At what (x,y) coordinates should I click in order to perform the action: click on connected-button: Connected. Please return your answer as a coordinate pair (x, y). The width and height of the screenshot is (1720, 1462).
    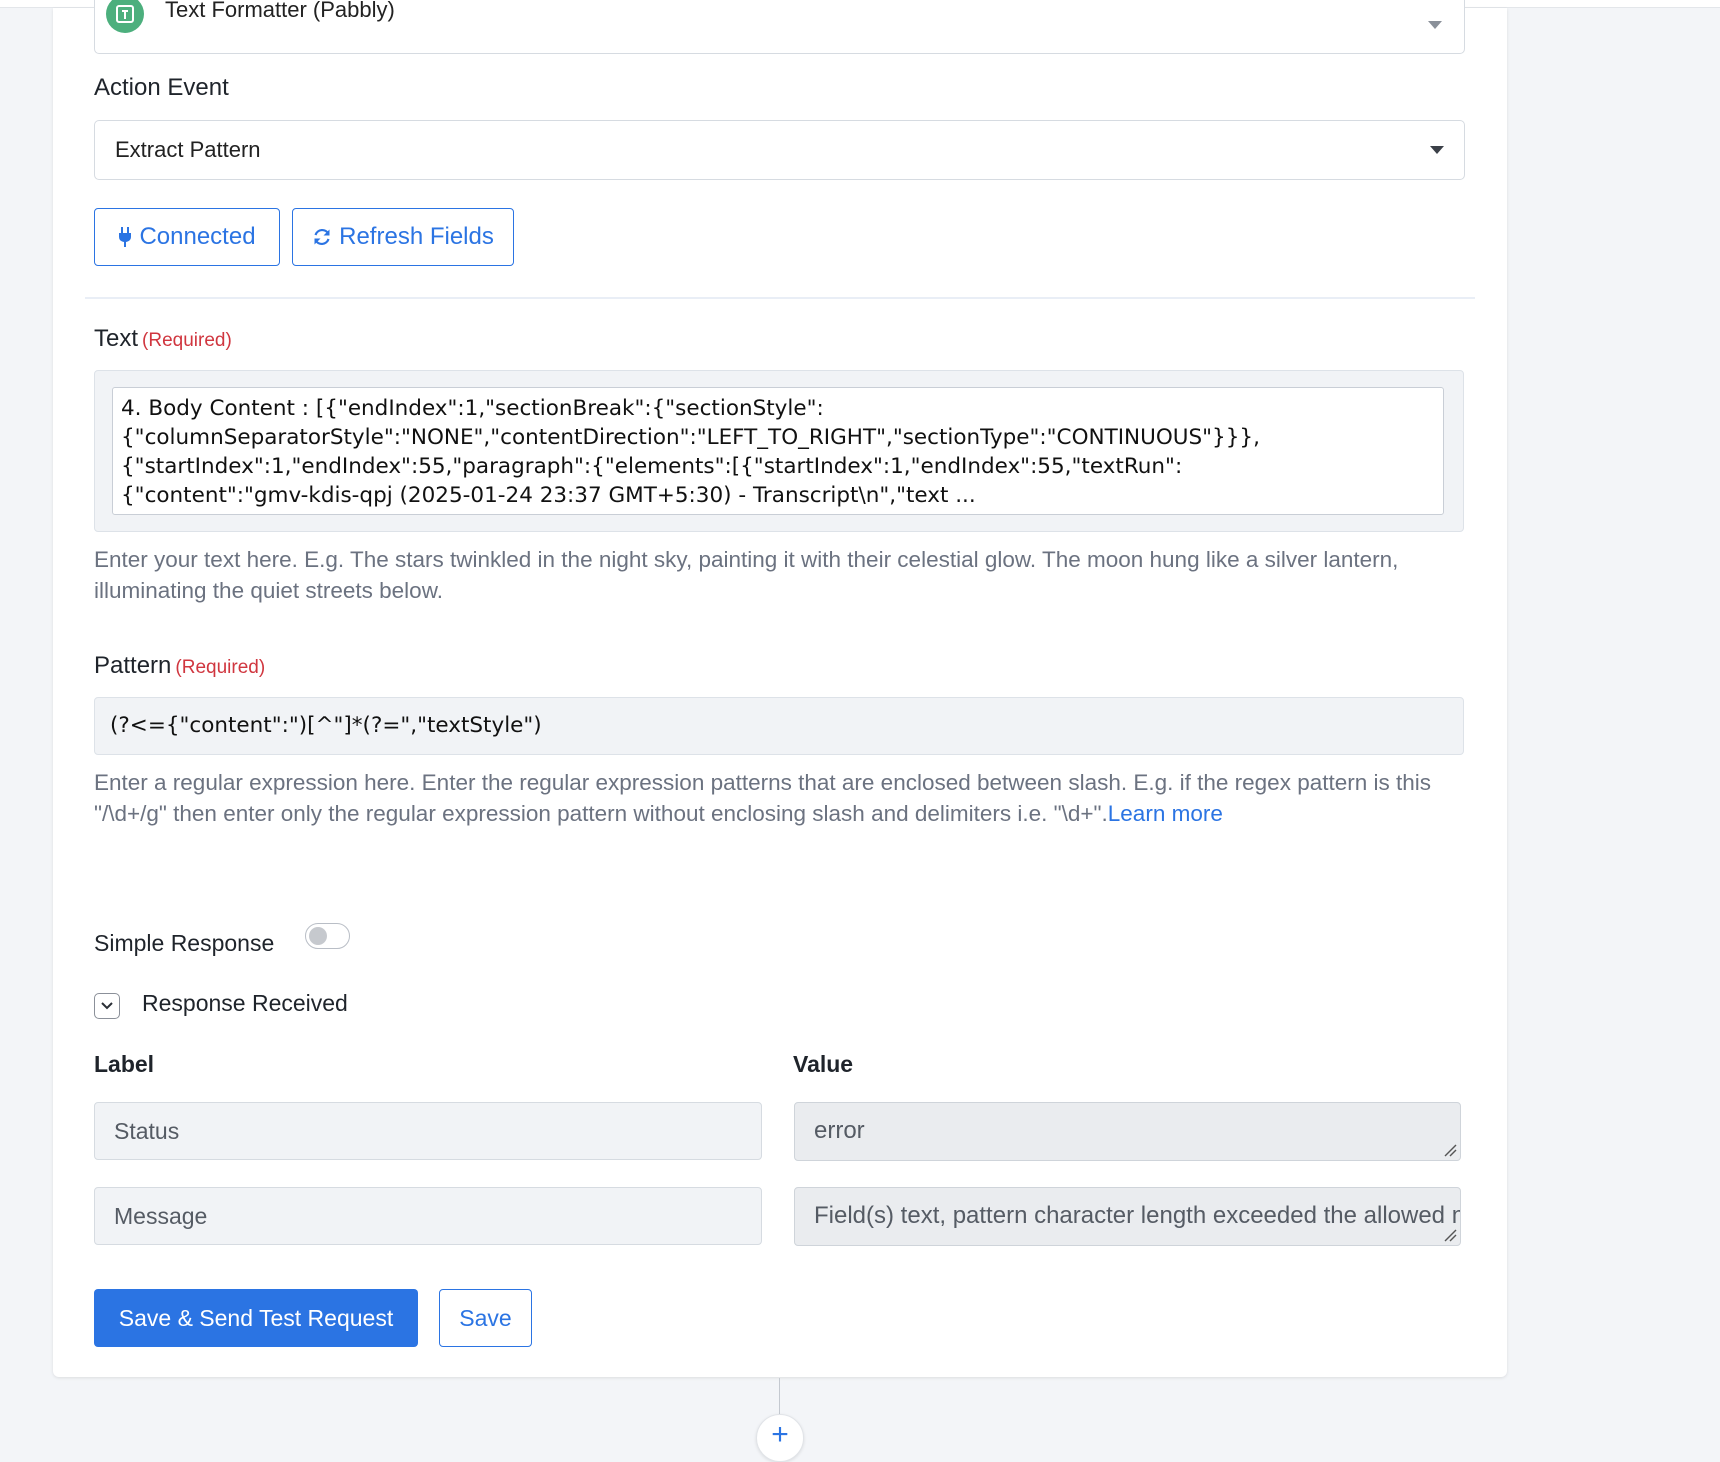
    Looking at the image, I should click on (187, 237).